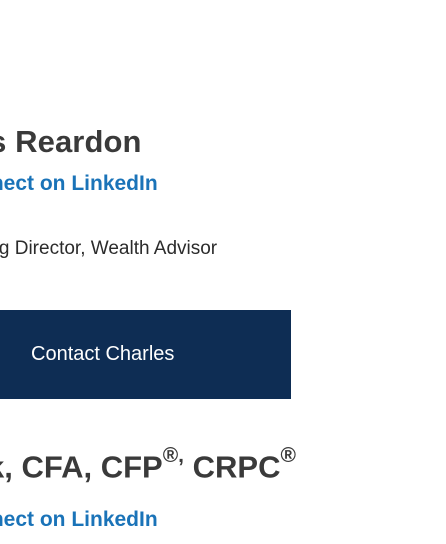 The height and width of the screenshot is (544, 446). Describe the element at coordinates (71, 141) in the screenshot. I see `advisor-name: Charles Reardon` at that location.